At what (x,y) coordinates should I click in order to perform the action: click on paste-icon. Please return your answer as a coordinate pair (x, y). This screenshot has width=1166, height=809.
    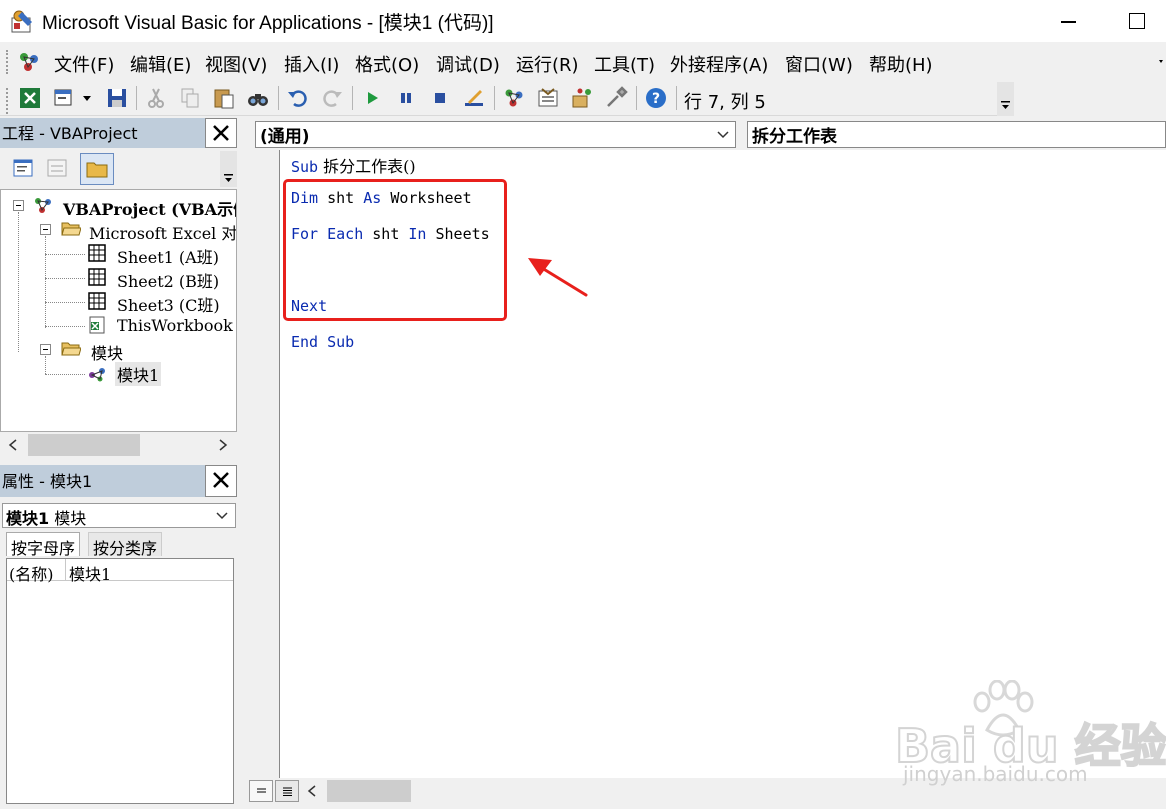
    Looking at the image, I should click on (224, 98).